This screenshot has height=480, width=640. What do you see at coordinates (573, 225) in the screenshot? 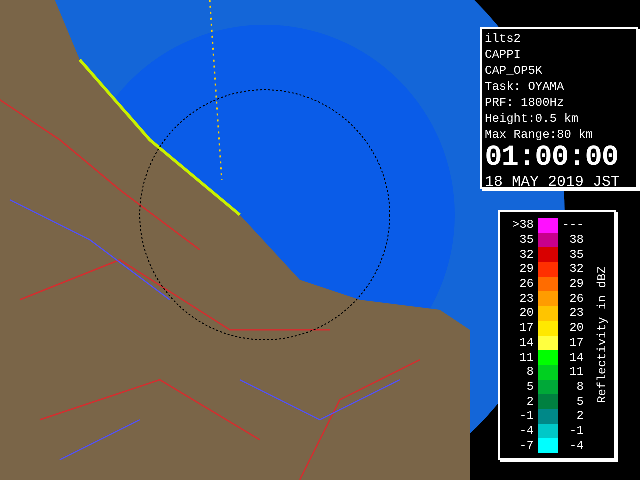
I see `legend-label: ---` at bounding box center [573, 225].